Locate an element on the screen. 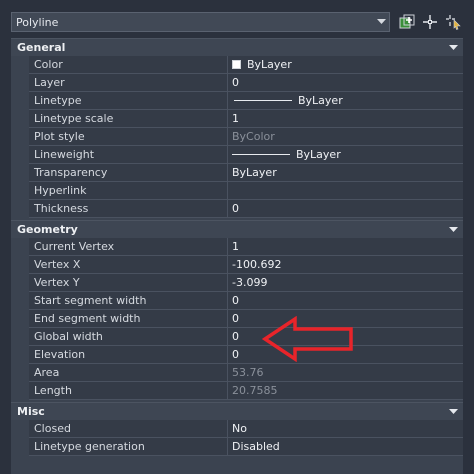 This screenshot has width=474, height=474. property-label: Vertex Y is located at coordinates (128, 283).